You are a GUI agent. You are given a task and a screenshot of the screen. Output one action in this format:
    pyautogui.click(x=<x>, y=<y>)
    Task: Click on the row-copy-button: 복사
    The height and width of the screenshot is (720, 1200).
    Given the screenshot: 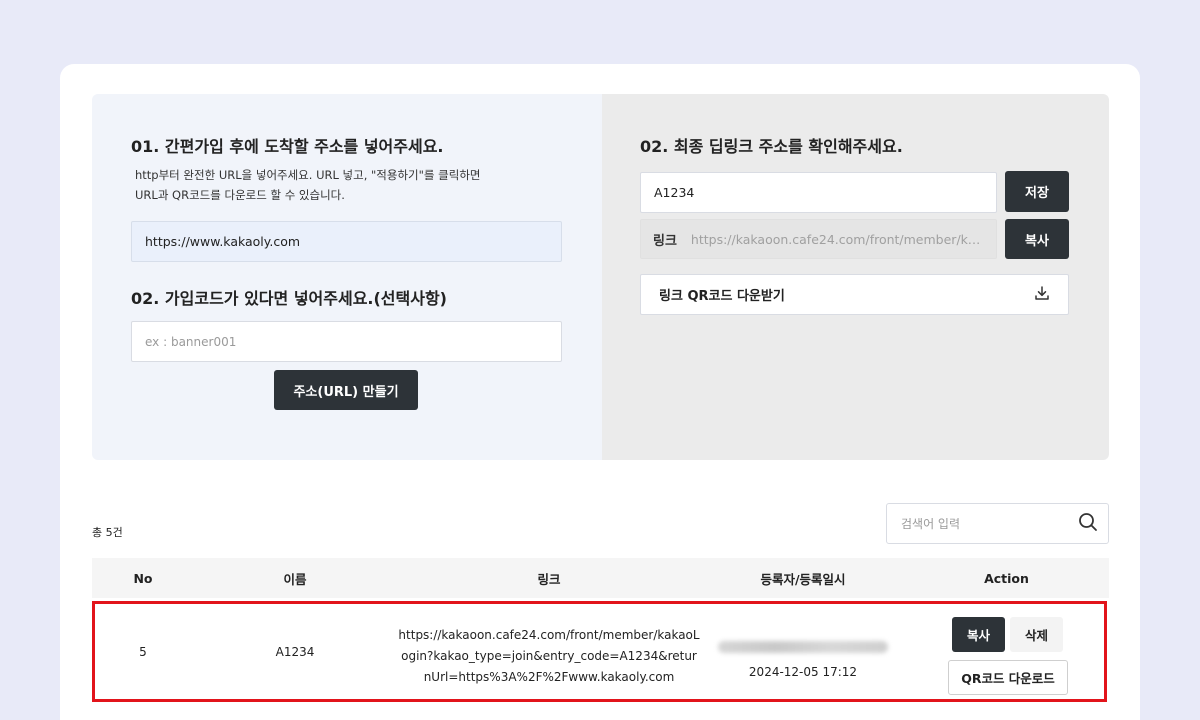 What is the action you would take?
    pyautogui.click(x=978, y=634)
    